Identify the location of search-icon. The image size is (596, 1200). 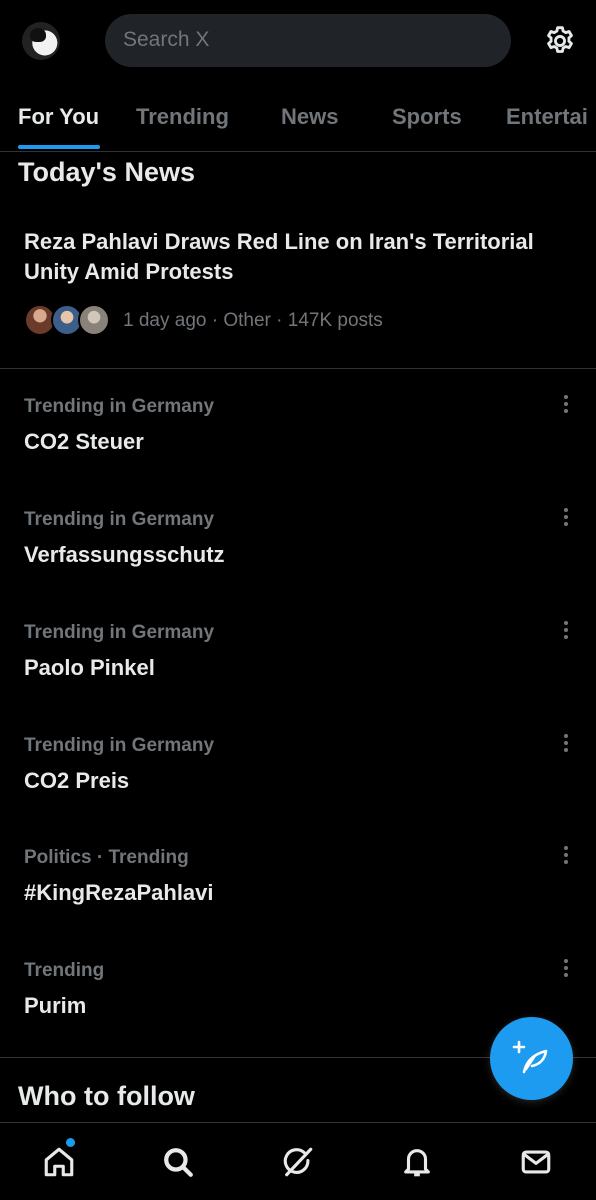
(178, 1162).